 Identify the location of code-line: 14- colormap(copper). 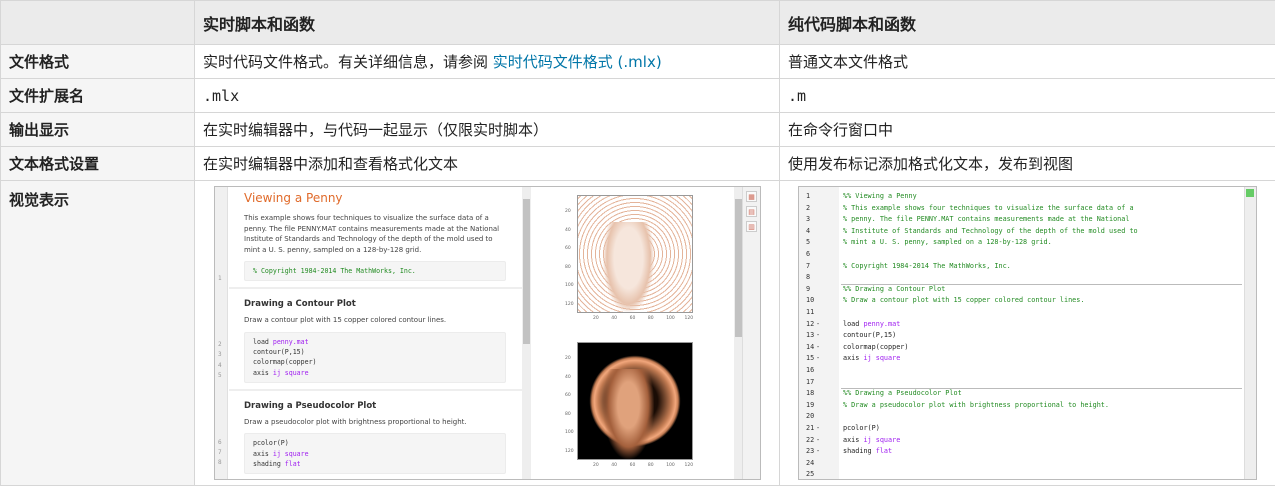
(1027, 348).